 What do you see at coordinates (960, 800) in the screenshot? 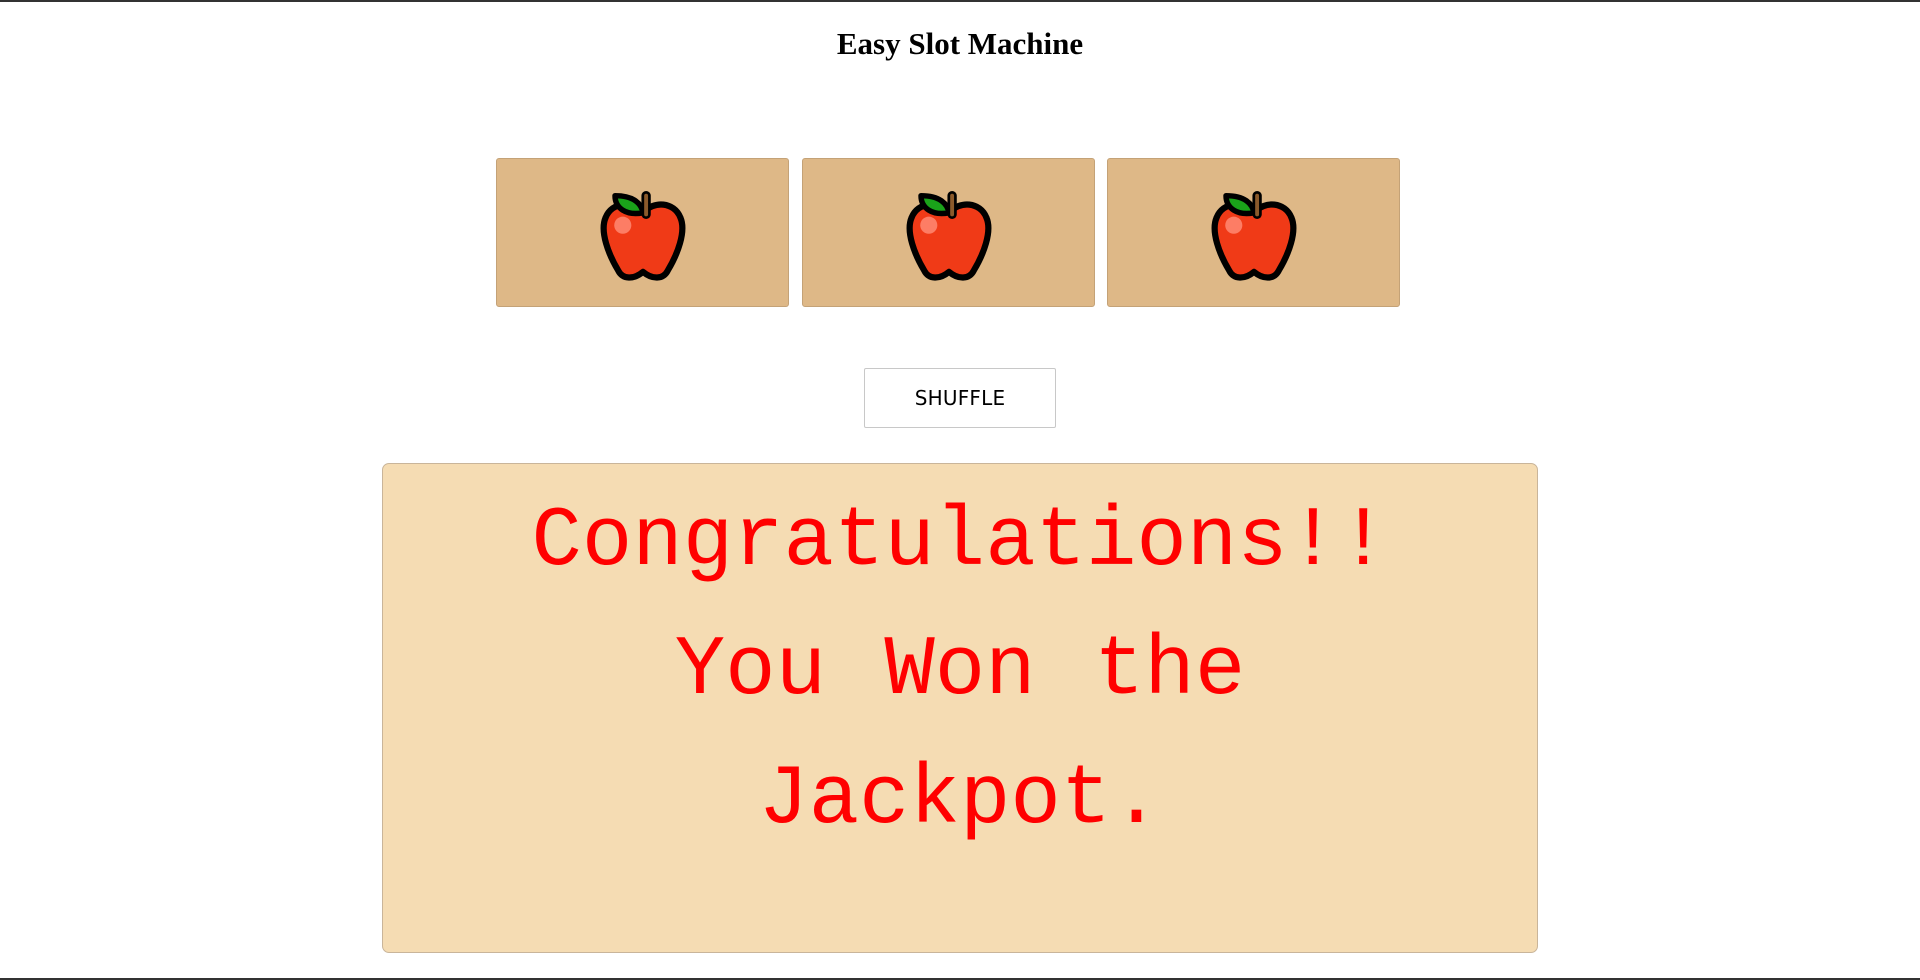
I see `result-line-3: Jackpot.` at bounding box center [960, 800].